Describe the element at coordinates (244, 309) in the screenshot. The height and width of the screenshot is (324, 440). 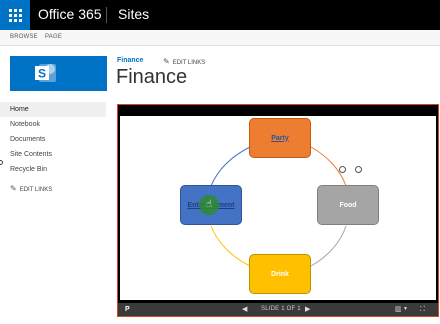
I see `prev-slide-button: ◀` at that location.